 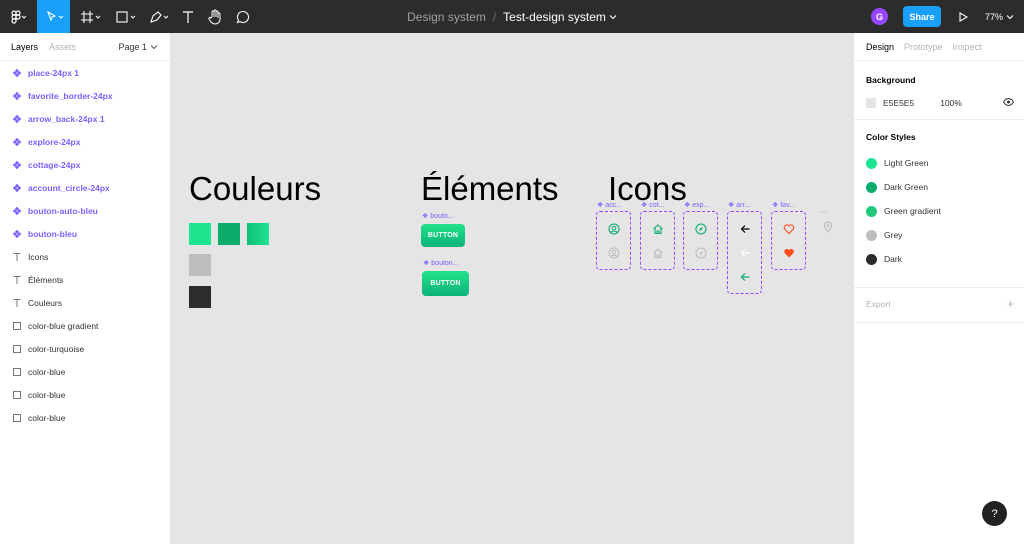 I want to click on shape-tool-button, so click(x=126, y=16).